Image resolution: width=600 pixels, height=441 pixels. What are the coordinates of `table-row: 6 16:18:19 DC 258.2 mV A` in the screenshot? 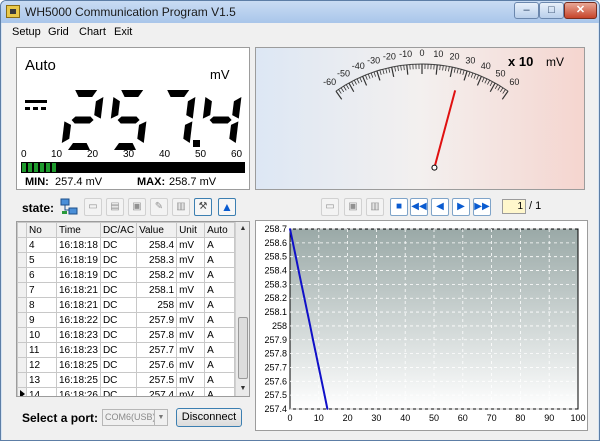 It's located at (126, 275).